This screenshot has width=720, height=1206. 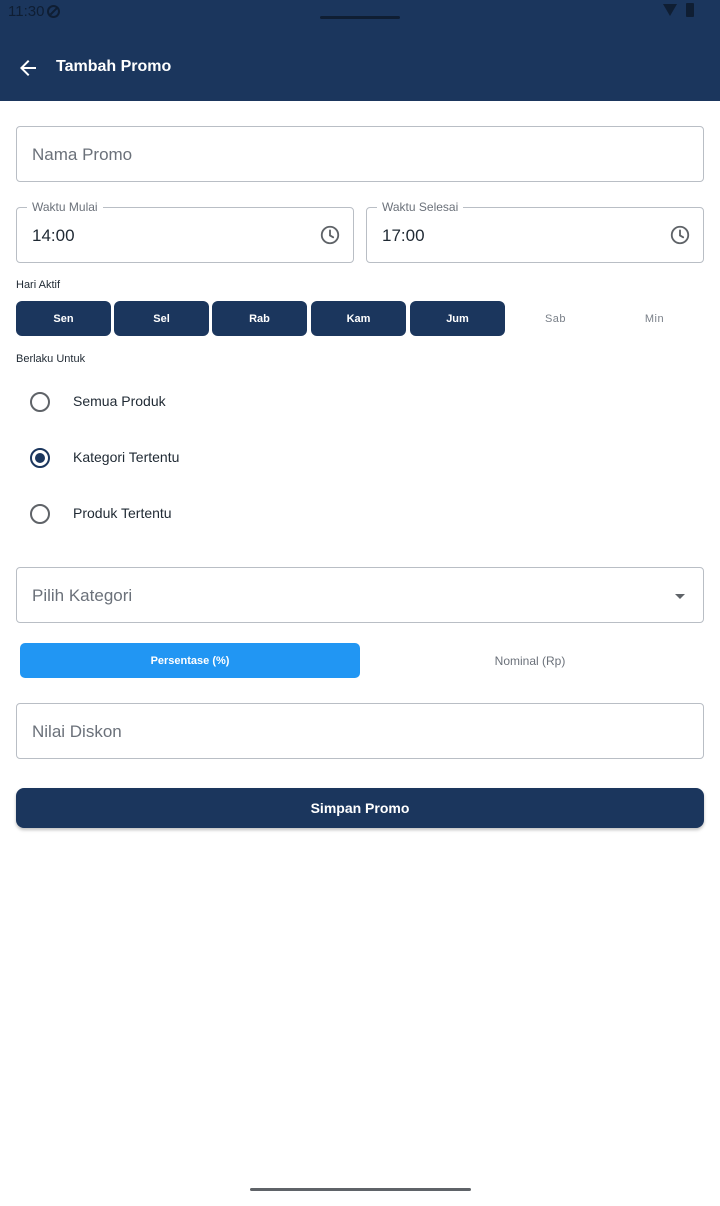 I want to click on end-time-value: 17:00, so click(x=403, y=235).